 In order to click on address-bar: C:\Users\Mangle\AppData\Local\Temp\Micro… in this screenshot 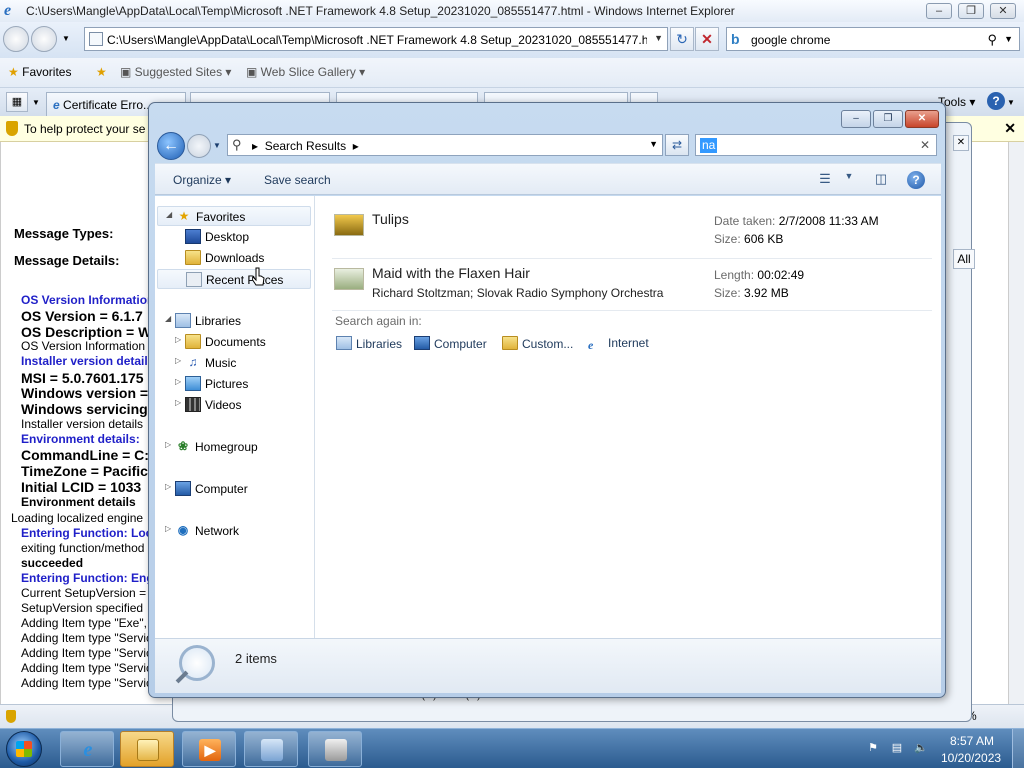, I will do `click(376, 39)`.